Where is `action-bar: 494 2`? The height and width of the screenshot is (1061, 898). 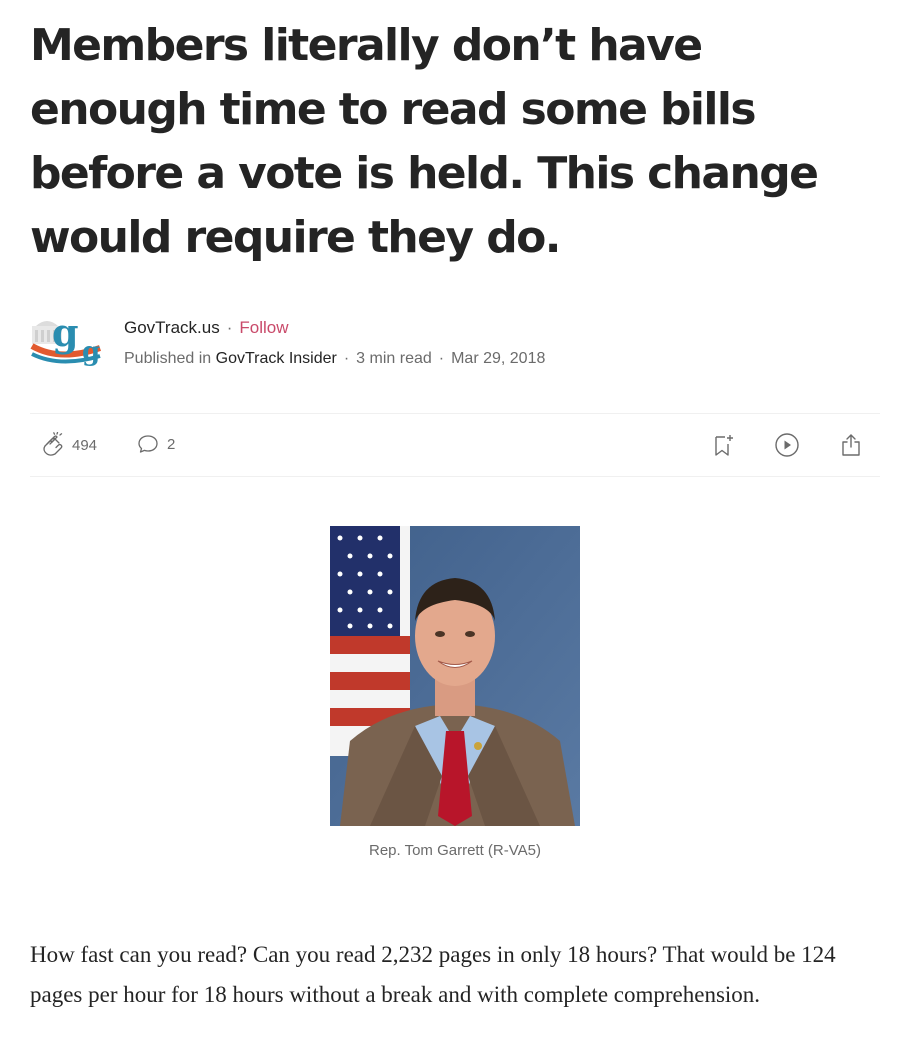
action-bar: 494 2 is located at coordinates (455, 445).